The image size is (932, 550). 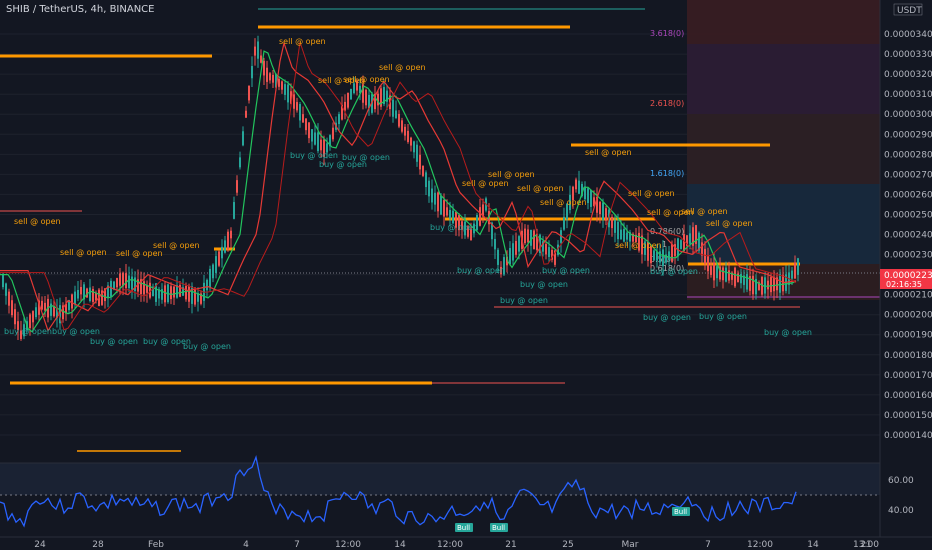 What do you see at coordinates (906, 268) in the screenshot?
I see `axis-bg` at bounding box center [906, 268].